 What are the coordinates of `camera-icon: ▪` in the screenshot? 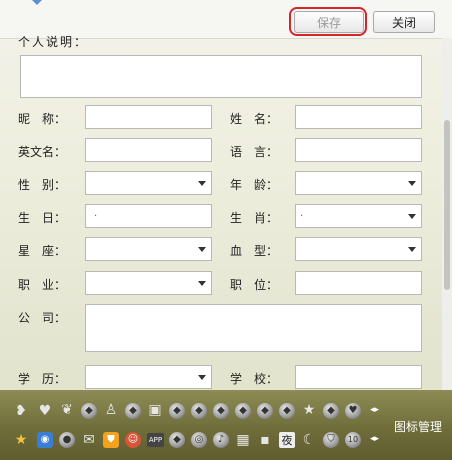 It's located at (265, 440).